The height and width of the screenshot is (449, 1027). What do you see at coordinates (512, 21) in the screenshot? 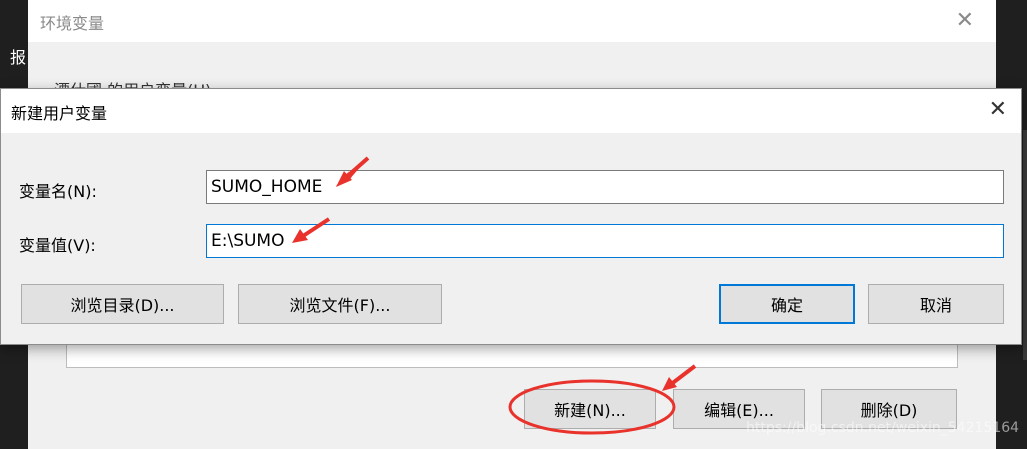
I see `env-window-titlebar: 环境变量 ✕` at bounding box center [512, 21].